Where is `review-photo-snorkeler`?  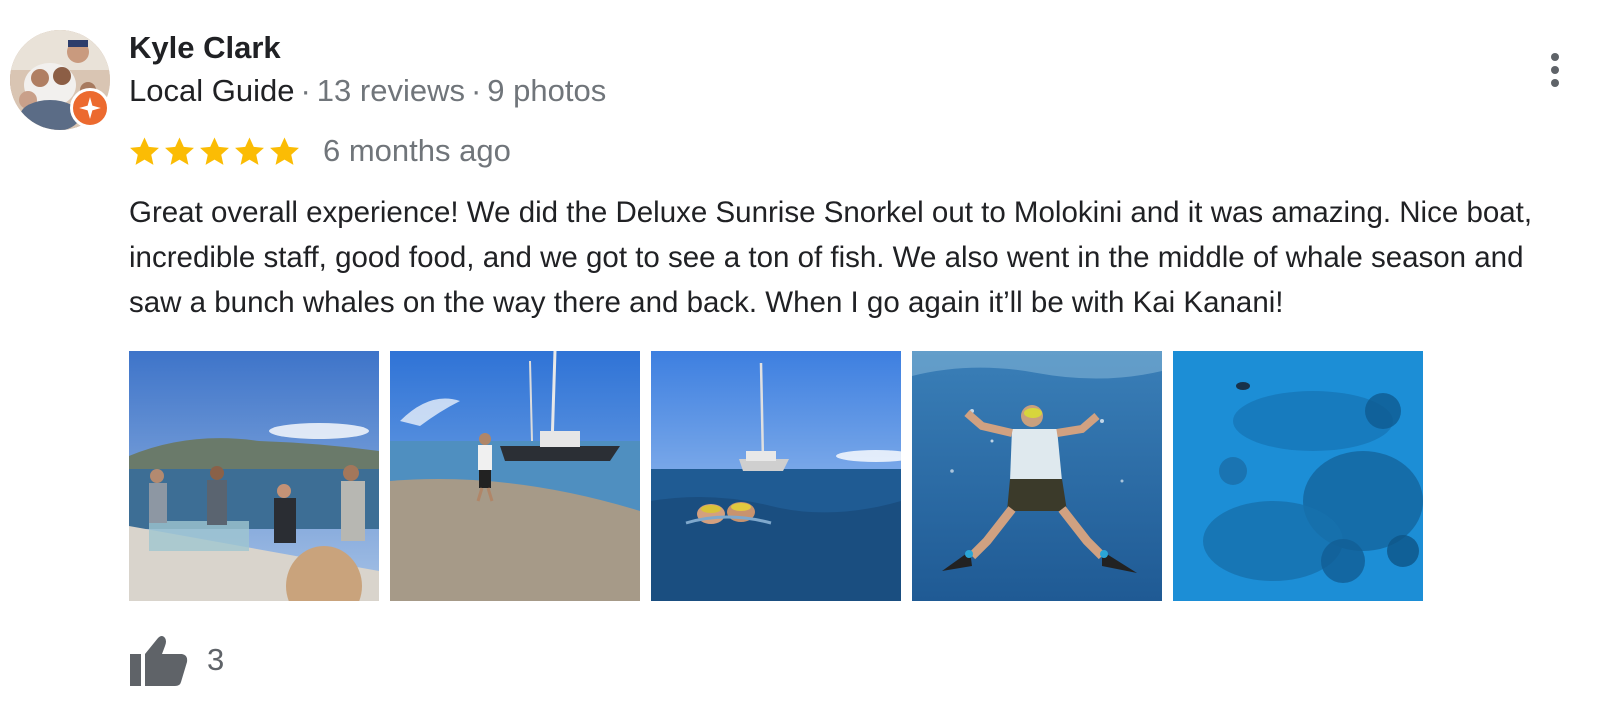
review-photo-snorkeler is located at coordinates (1037, 476).